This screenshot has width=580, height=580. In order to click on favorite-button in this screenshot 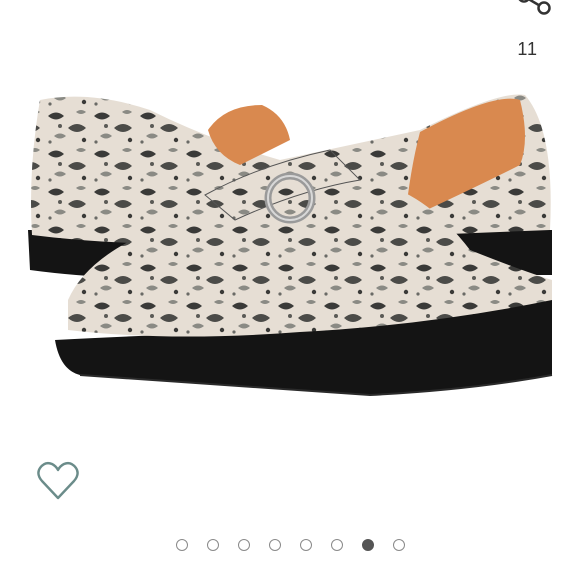, I will do `click(58, 481)`.